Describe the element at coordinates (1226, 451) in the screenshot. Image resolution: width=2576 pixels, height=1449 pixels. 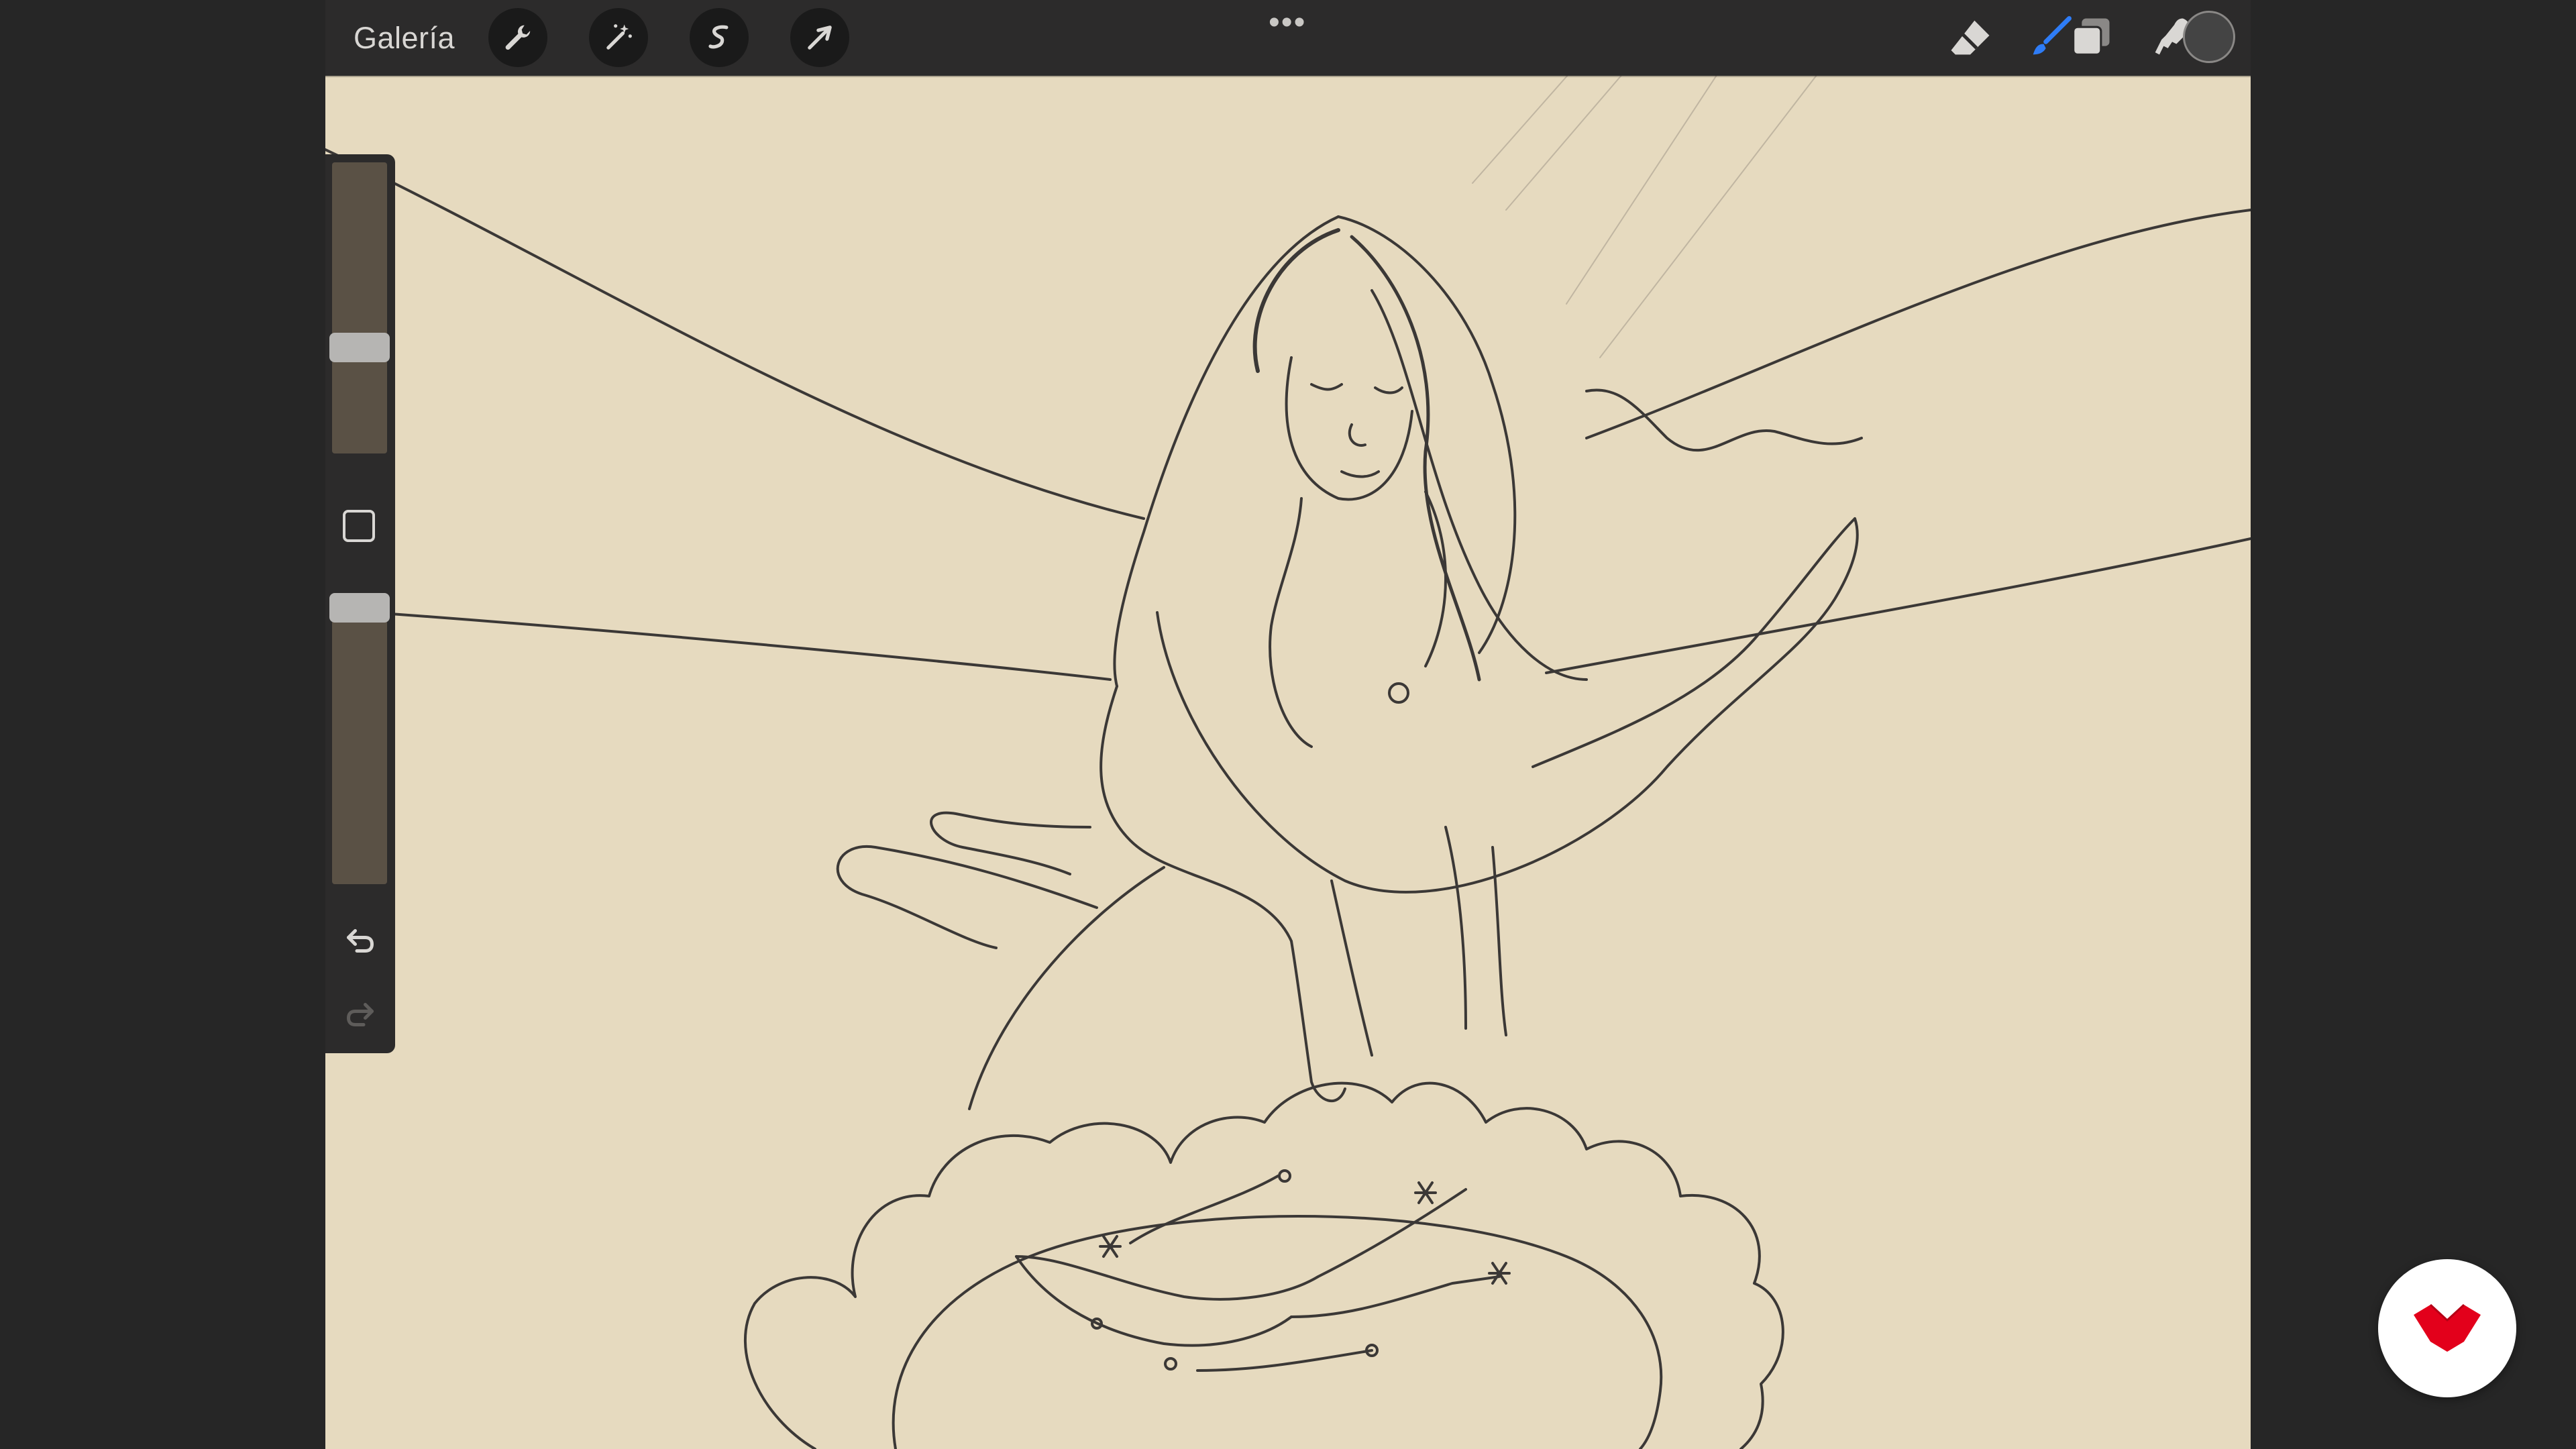
I see `hood-left` at that location.